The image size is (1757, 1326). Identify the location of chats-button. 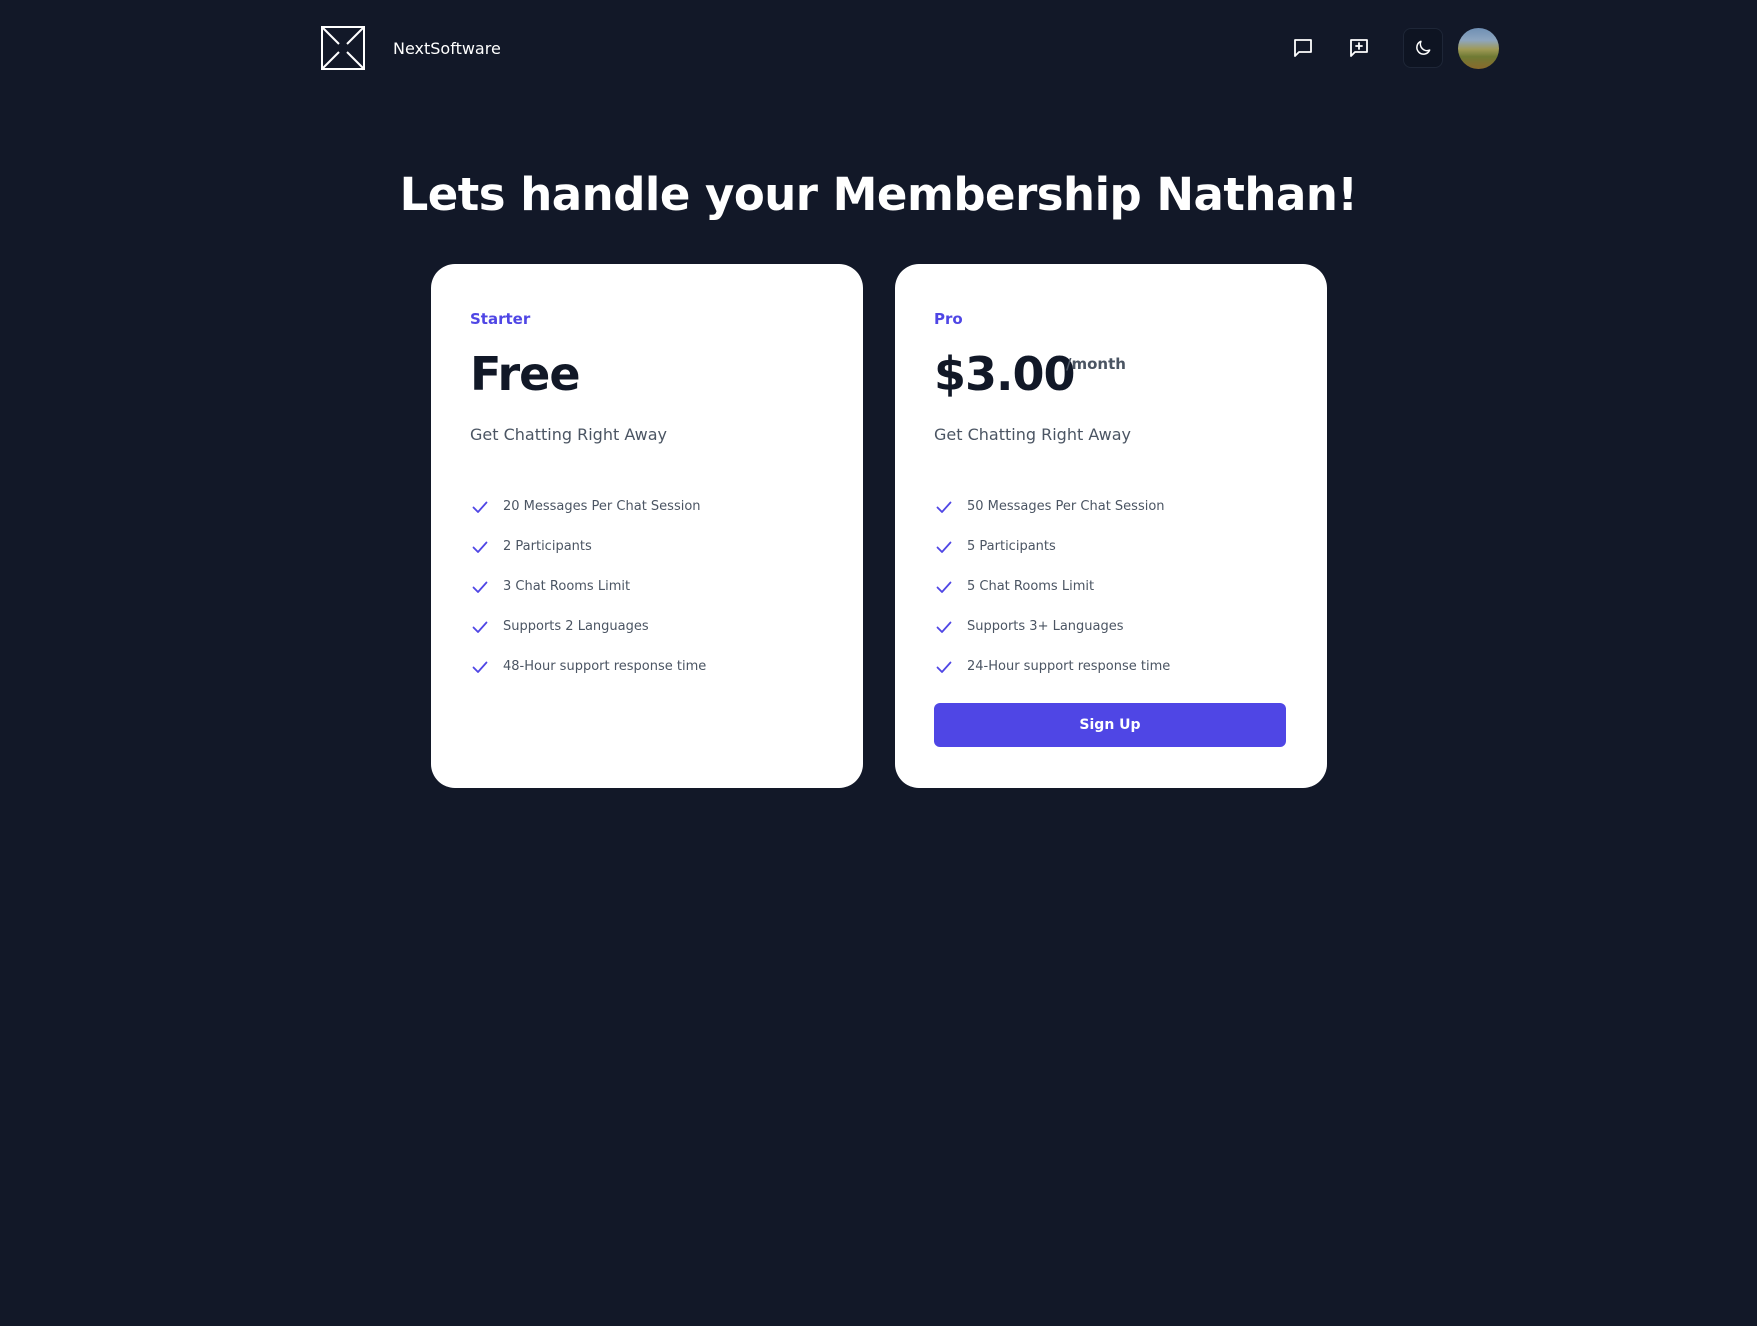
(1303, 48).